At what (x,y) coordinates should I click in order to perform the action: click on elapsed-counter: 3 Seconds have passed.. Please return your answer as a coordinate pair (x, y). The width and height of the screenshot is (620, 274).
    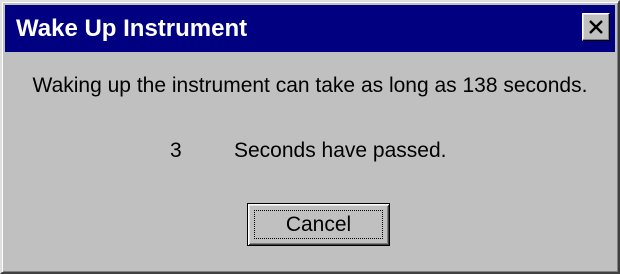
    Looking at the image, I should click on (310, 154).